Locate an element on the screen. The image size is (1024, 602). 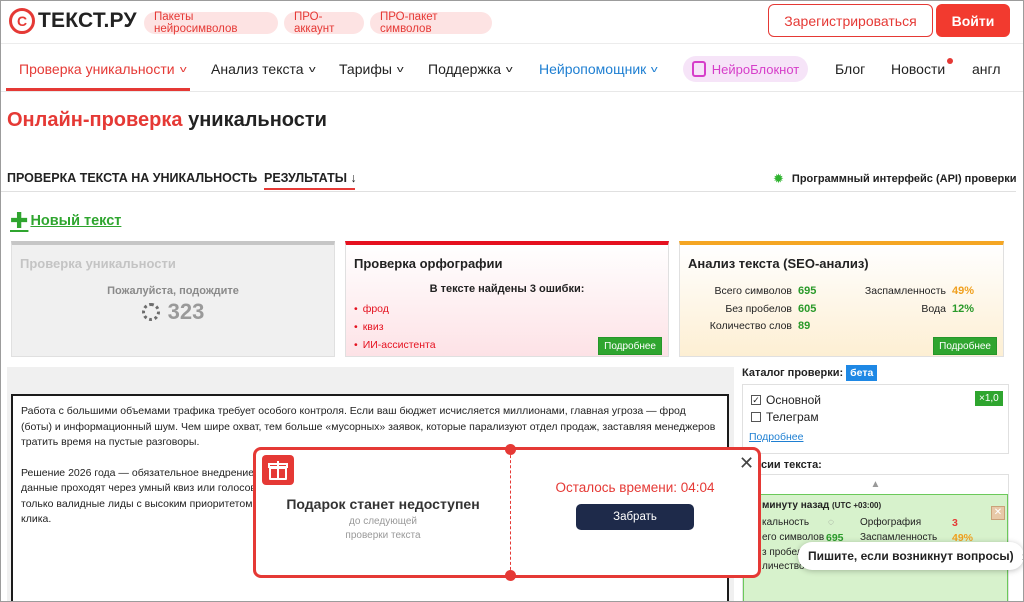
spelling-more-button: Подробнее is located at coordinates (630, 346).